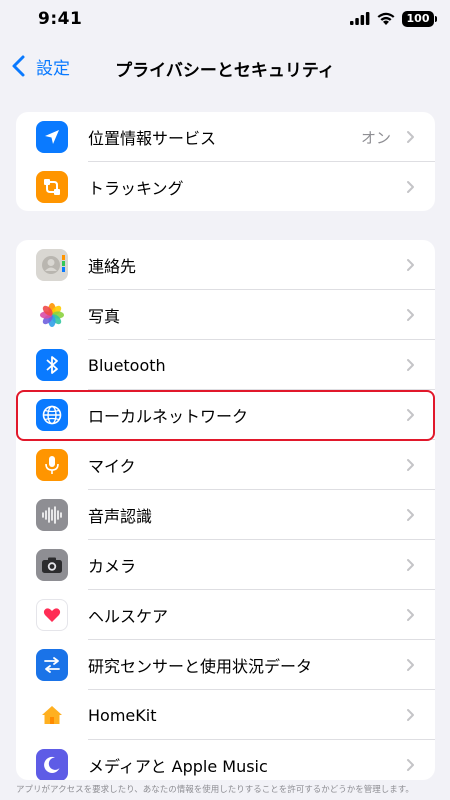 Image resolution: width=450 pixels, height=800 pixels. Describe the element at coordinates (52, 465) in the screenshot. I see `microphone-icon` at that location.